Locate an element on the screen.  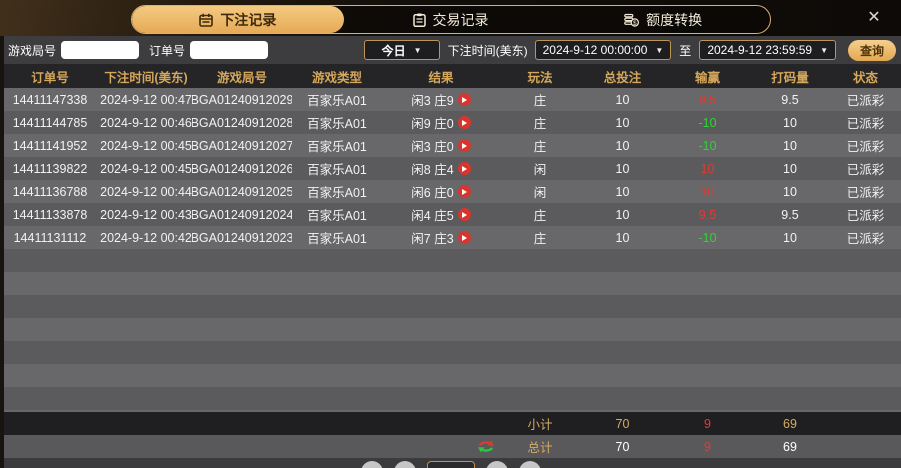
tab-label: 交易记录 is located at coordinates (460, 19).